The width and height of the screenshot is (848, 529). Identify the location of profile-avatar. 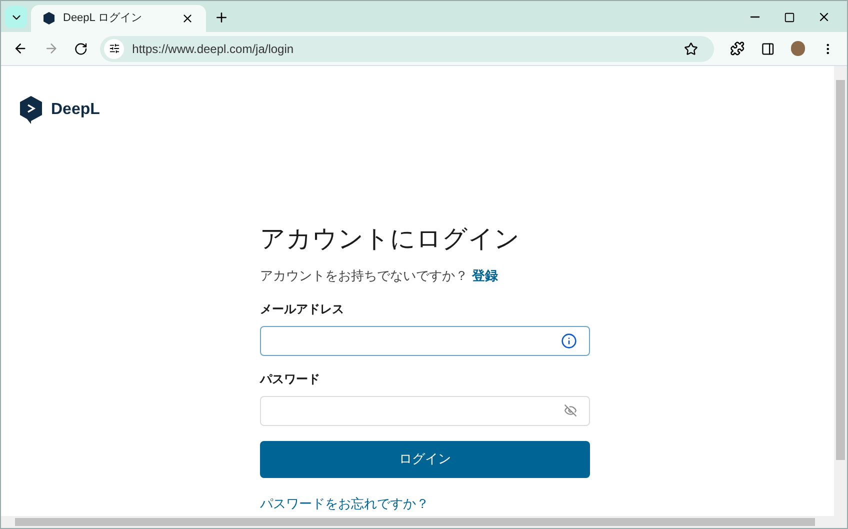
(798, 48).